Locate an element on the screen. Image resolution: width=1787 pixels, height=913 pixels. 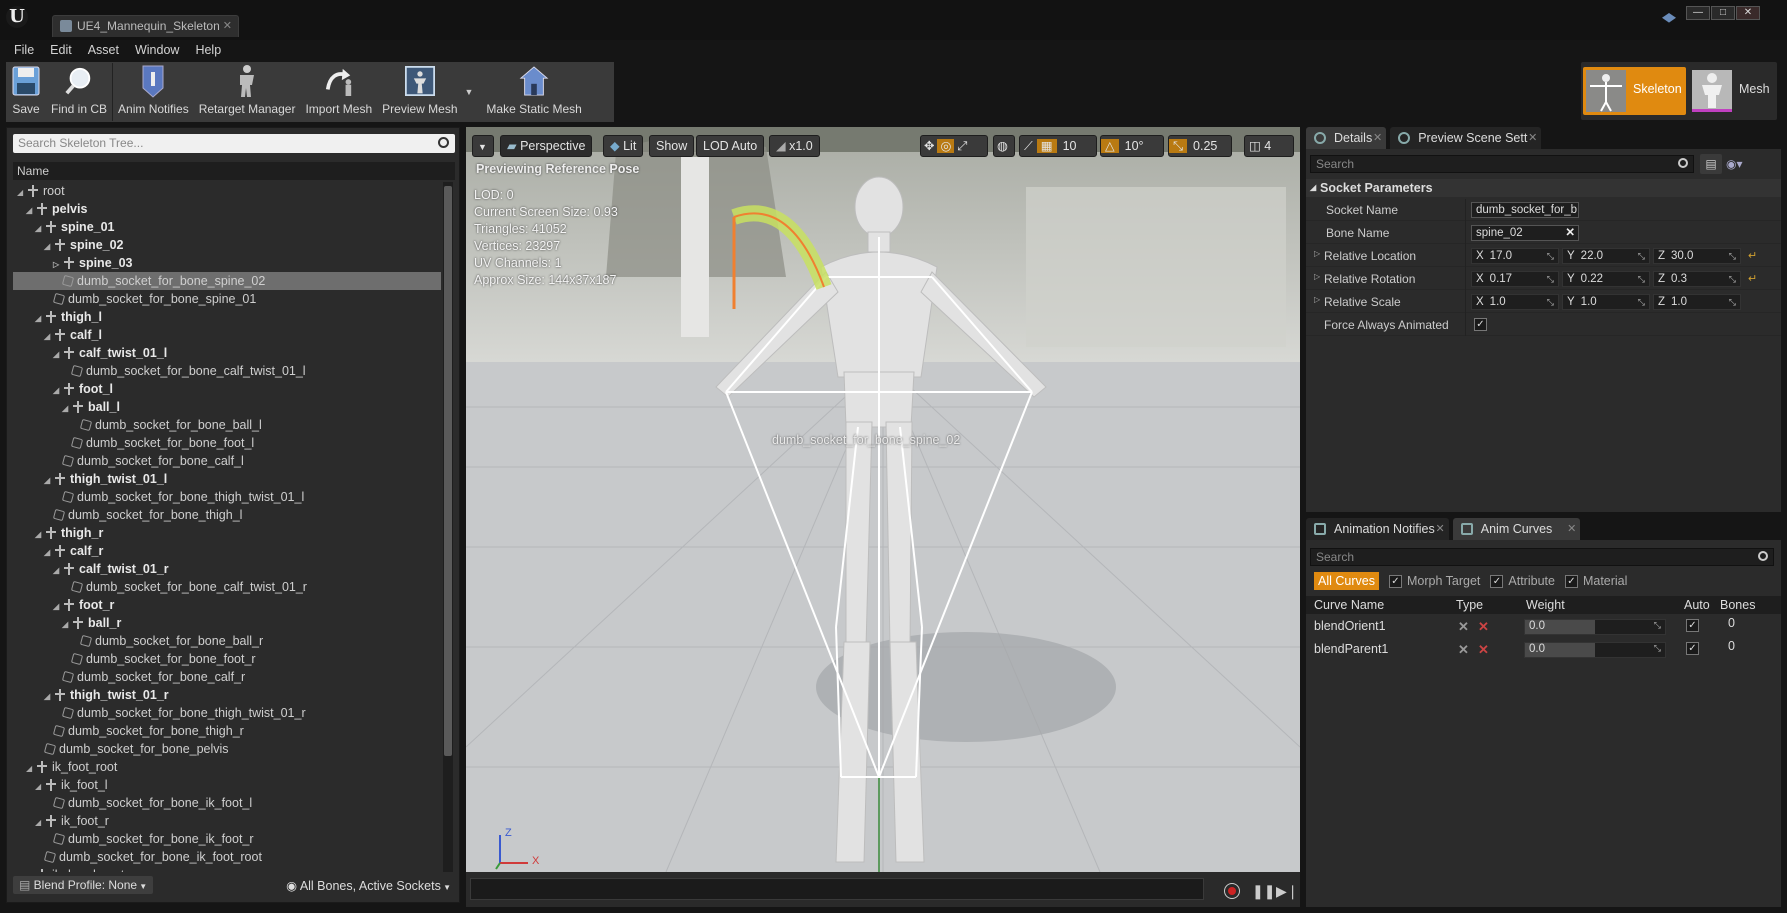
socket-tree-item: dumb_socket_for_bone_thigh_twist_01_r is located at coordinates (227, 713).